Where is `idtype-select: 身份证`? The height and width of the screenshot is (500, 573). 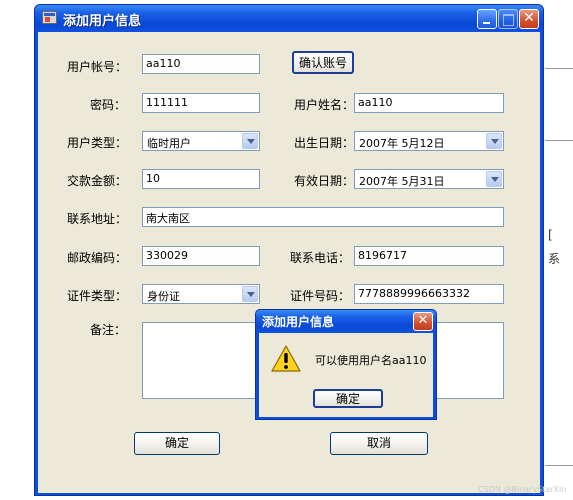
idtype-select: 身份证 is located at coordinates (201, 294).